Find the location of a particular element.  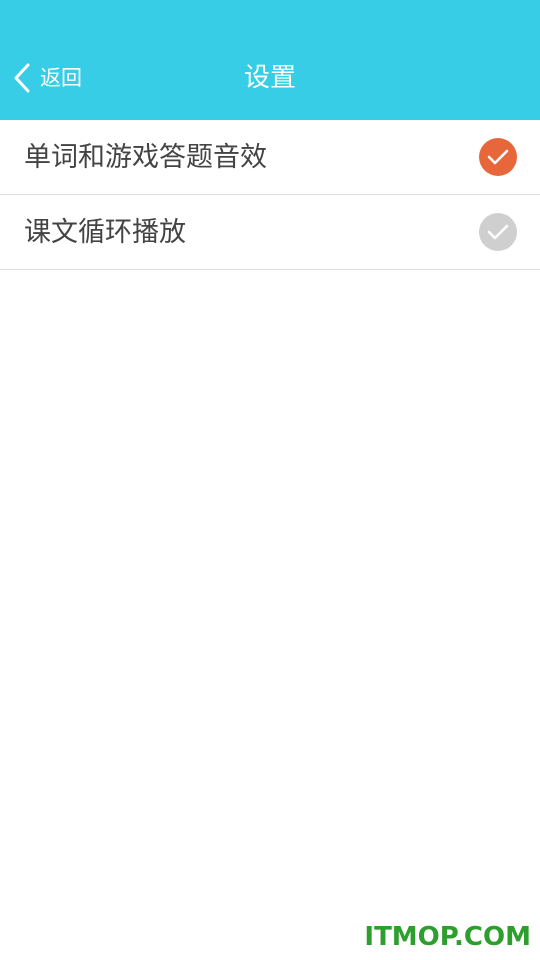

setting-label: 单词和游戏答题音效 is located at coordinates (145, 157).